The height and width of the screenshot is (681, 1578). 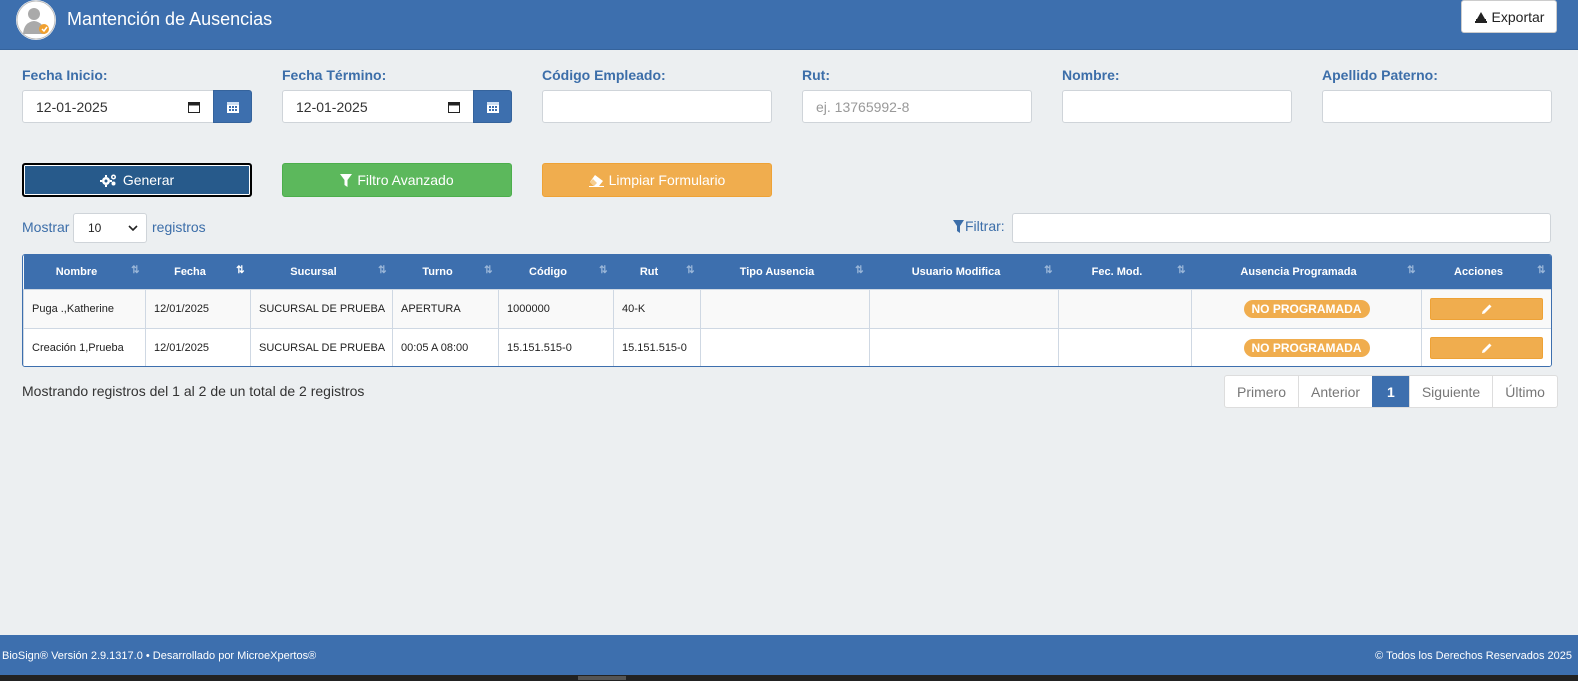 I want to click on export-button: Exportar, so click(x=1509, y=16).